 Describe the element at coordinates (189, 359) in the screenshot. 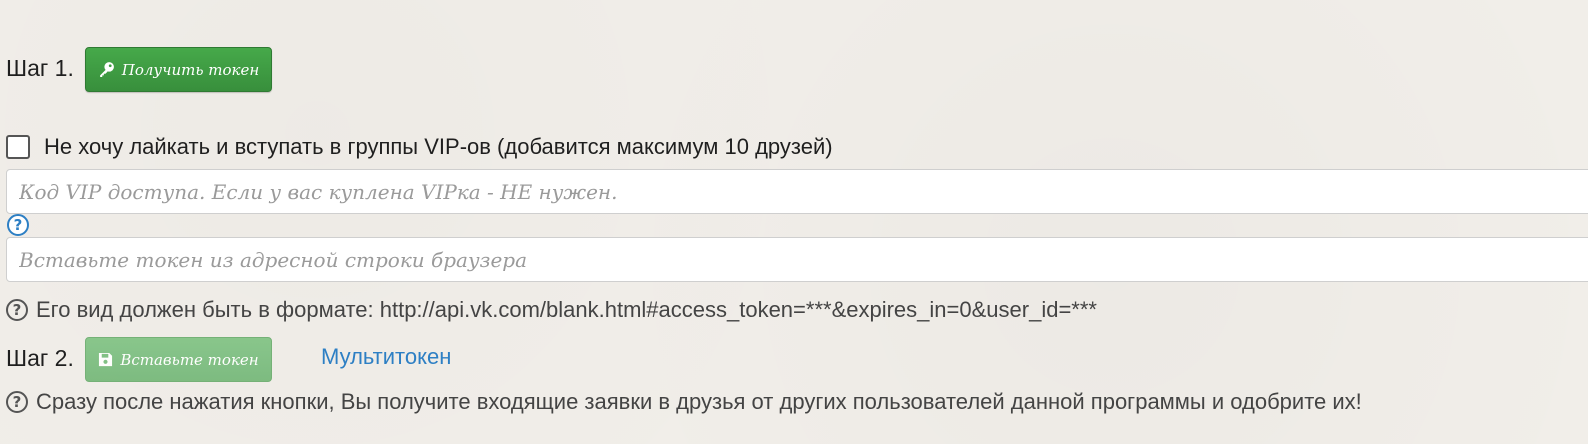

I see `insert-token-button-label: Вставьте токен` at that location.